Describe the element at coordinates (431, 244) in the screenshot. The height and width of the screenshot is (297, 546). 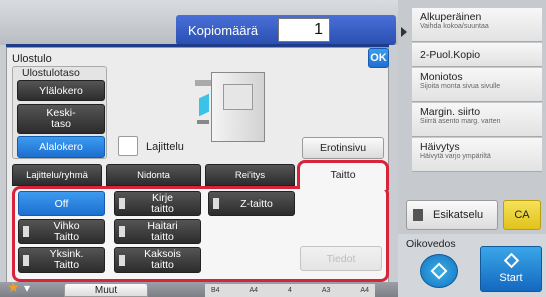
I see `standby-label: Oikovedos` at that location.